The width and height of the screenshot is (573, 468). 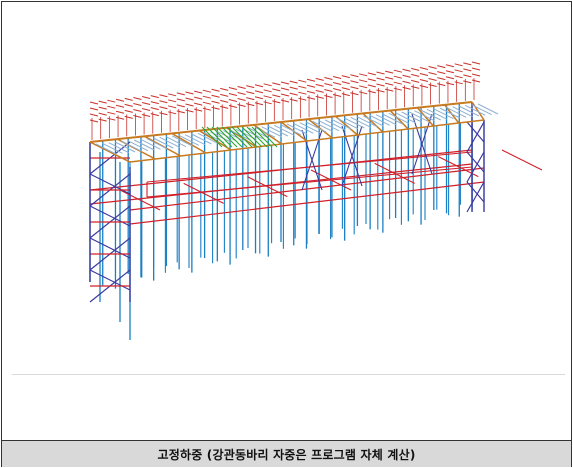 I want to click on deck-girder, so click(x=399, y=120).